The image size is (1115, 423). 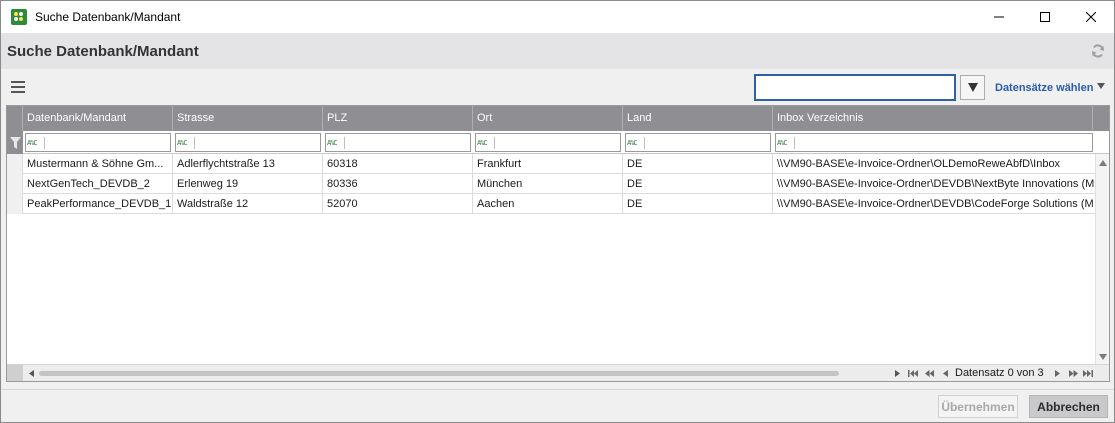 I want to click on scroll-down-icon, so click(x=1103, y=357).